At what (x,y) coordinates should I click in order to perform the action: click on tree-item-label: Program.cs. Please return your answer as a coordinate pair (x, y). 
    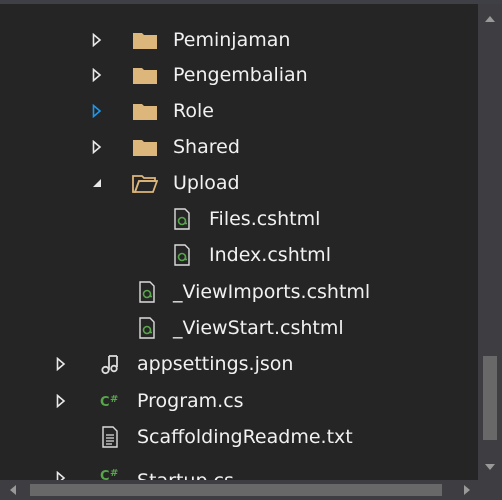
    Looking at the image, I should click on (190, 401).